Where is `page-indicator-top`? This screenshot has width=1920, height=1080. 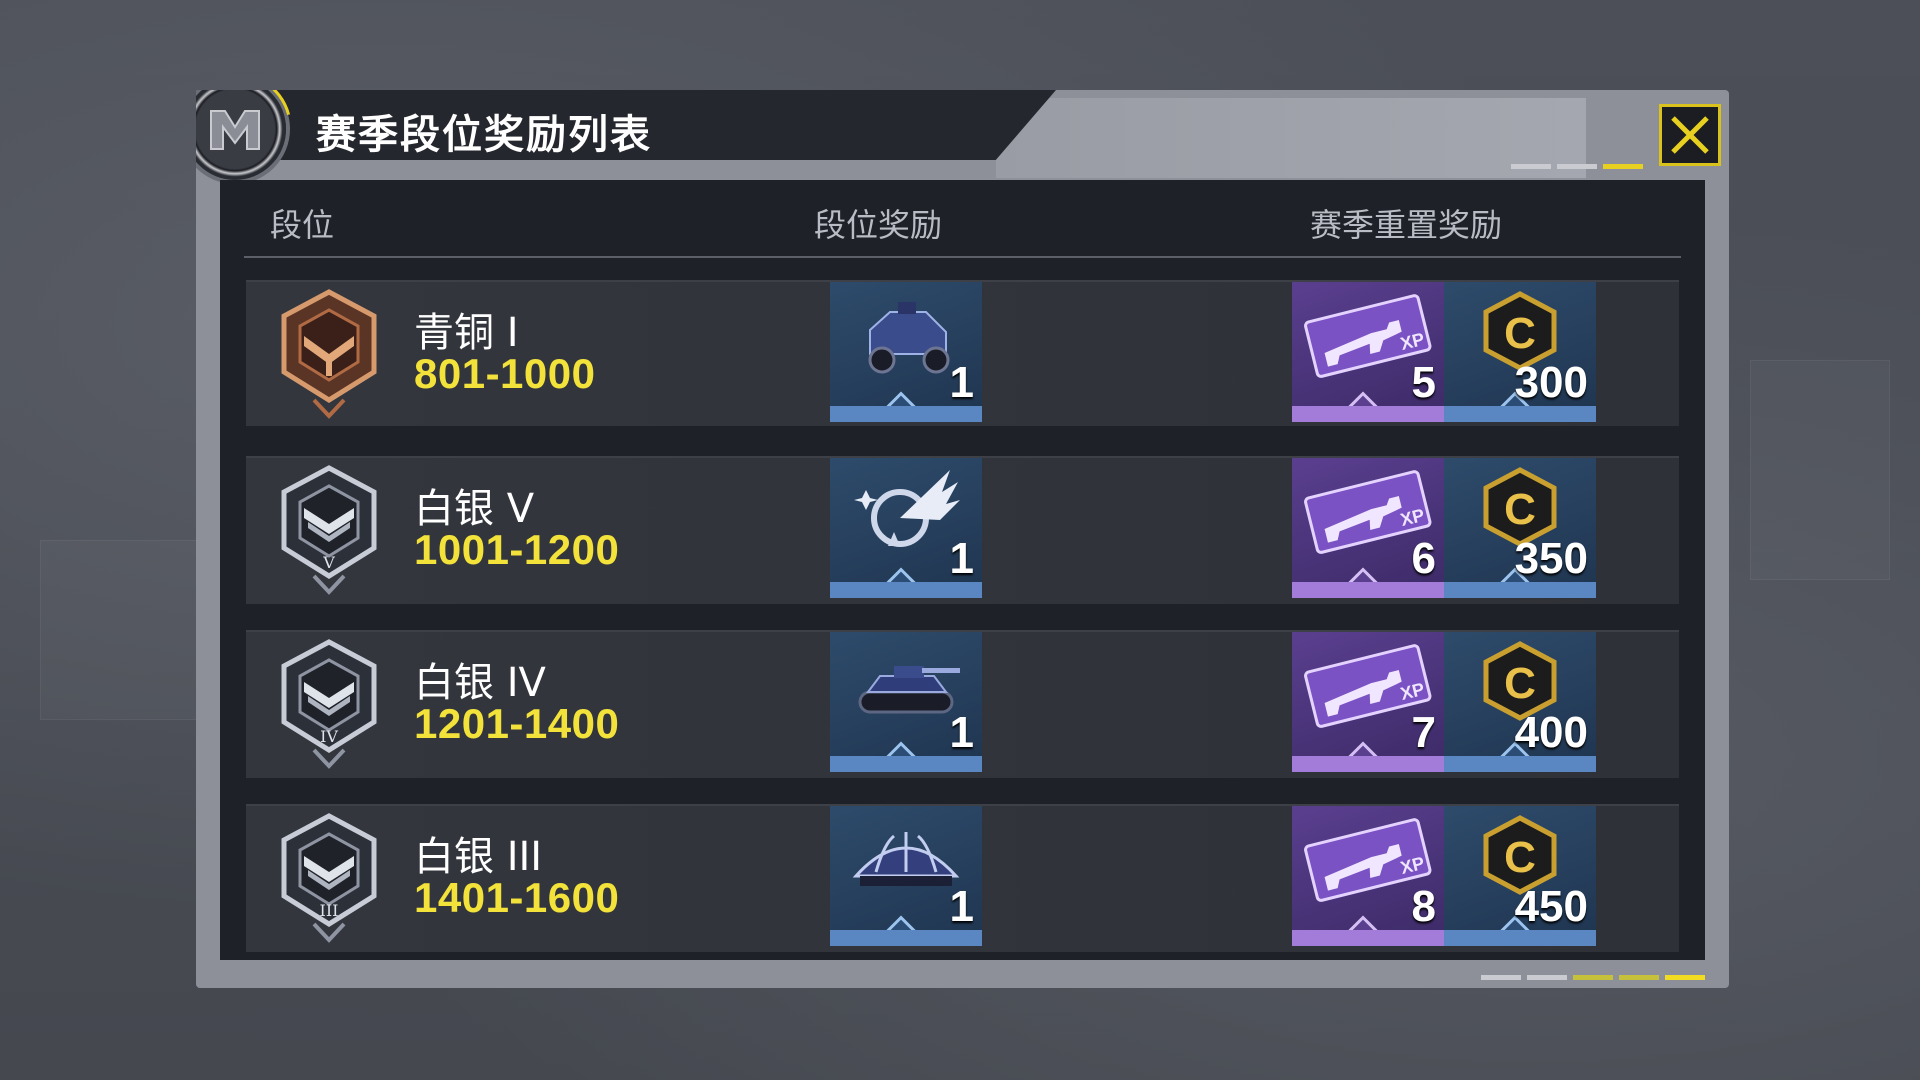
page-indicator-top is located at coordinates (1577, 166).